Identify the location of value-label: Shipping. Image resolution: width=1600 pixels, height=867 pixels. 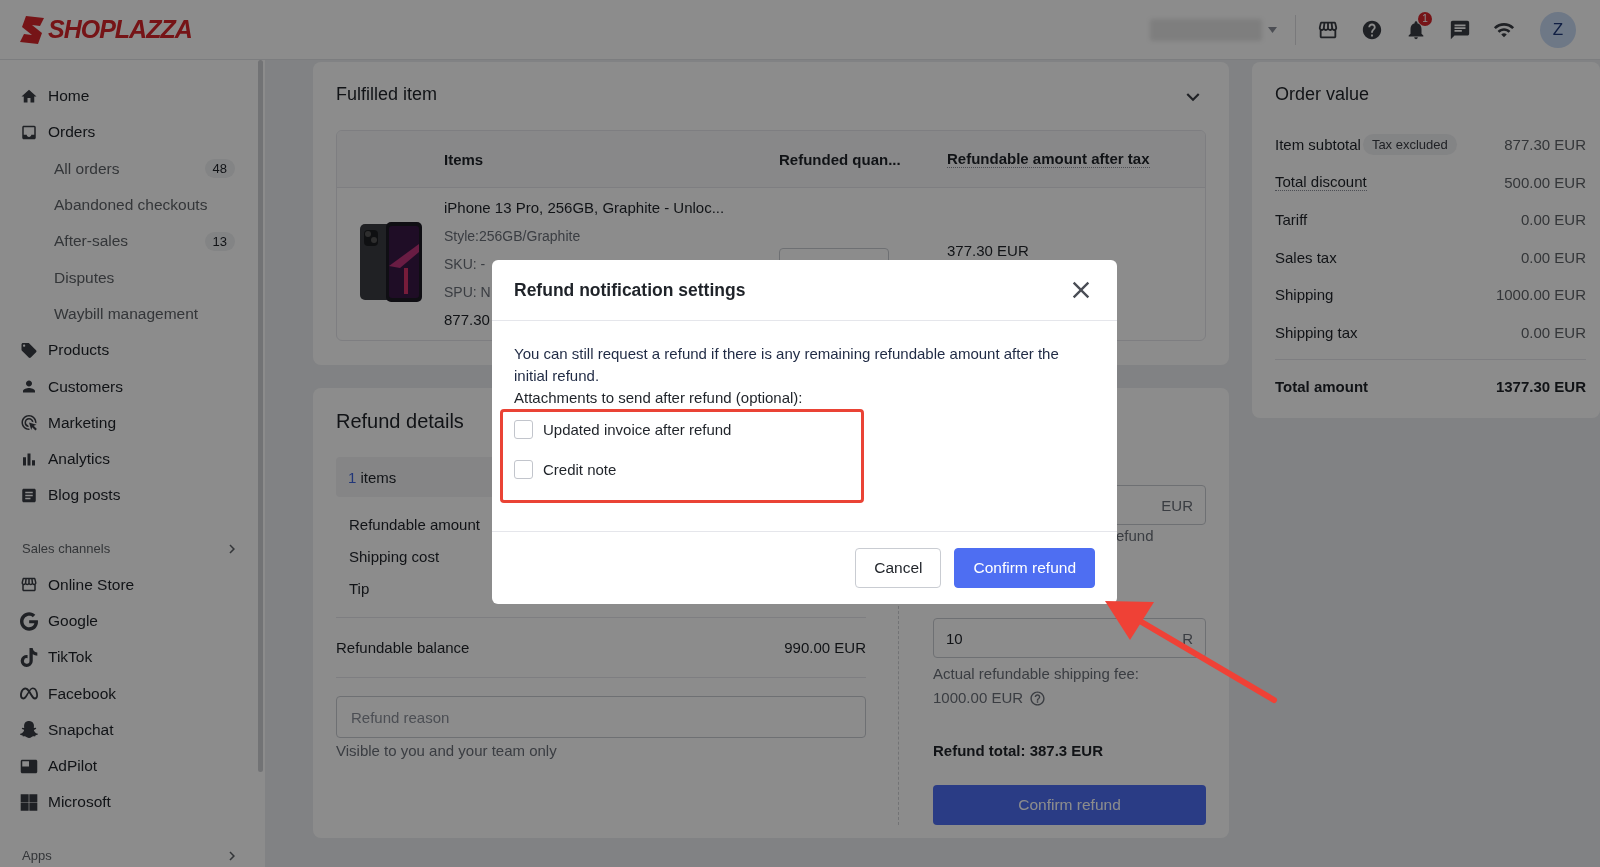
(1304, 295).